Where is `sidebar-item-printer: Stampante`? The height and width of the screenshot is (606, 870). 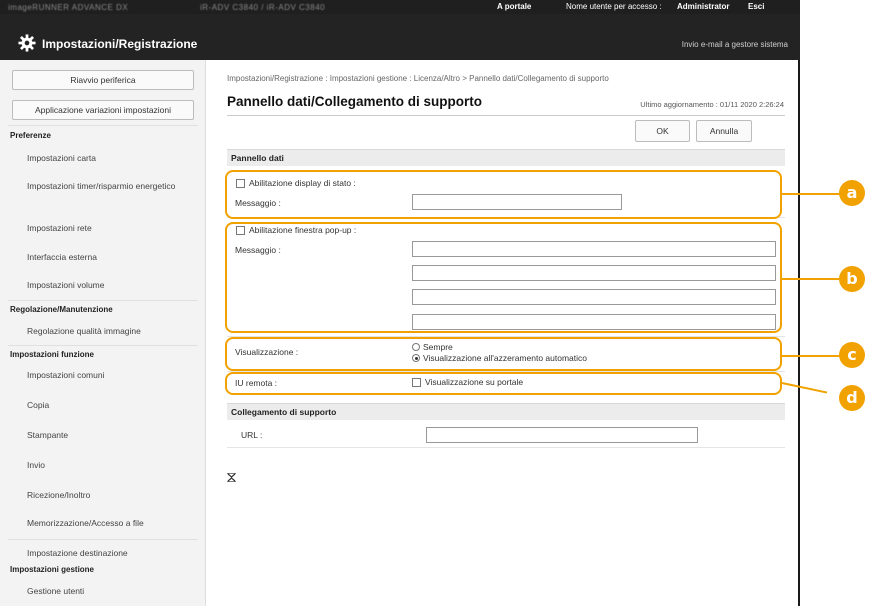 sidebar-item-printer: Stampante is located at coordinates (47, 435).